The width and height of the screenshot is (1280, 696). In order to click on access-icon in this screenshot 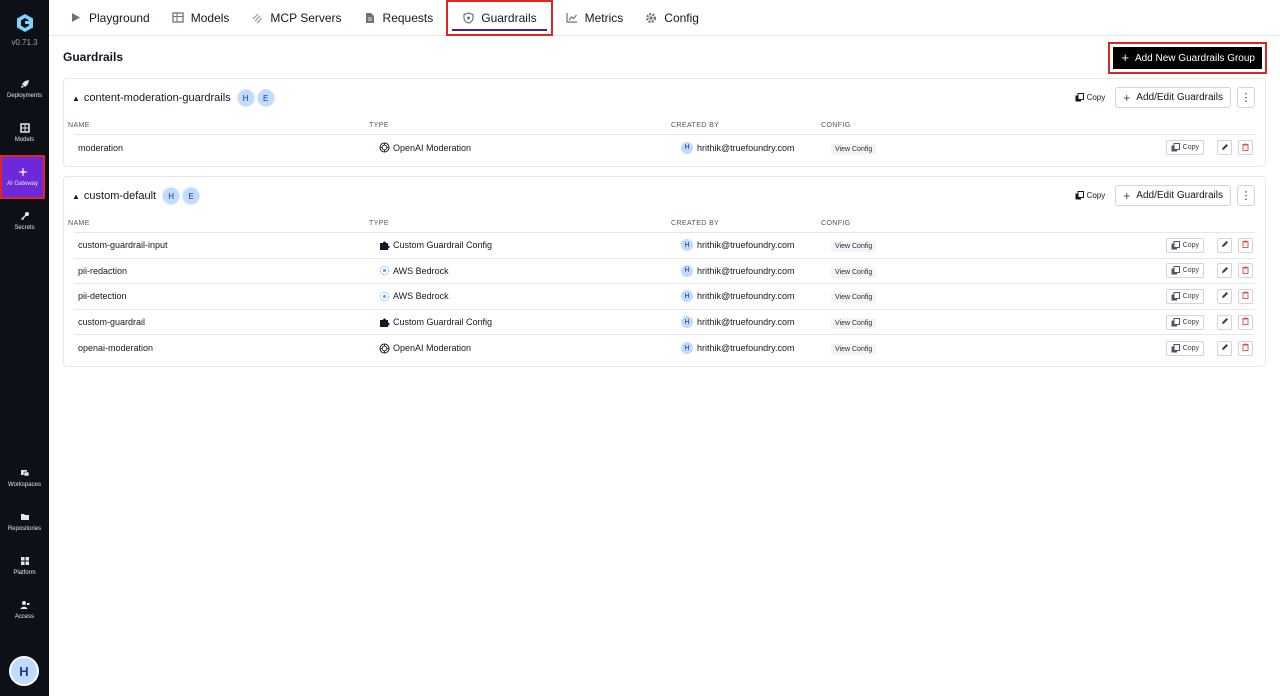, I will do `click(25, 605)`.